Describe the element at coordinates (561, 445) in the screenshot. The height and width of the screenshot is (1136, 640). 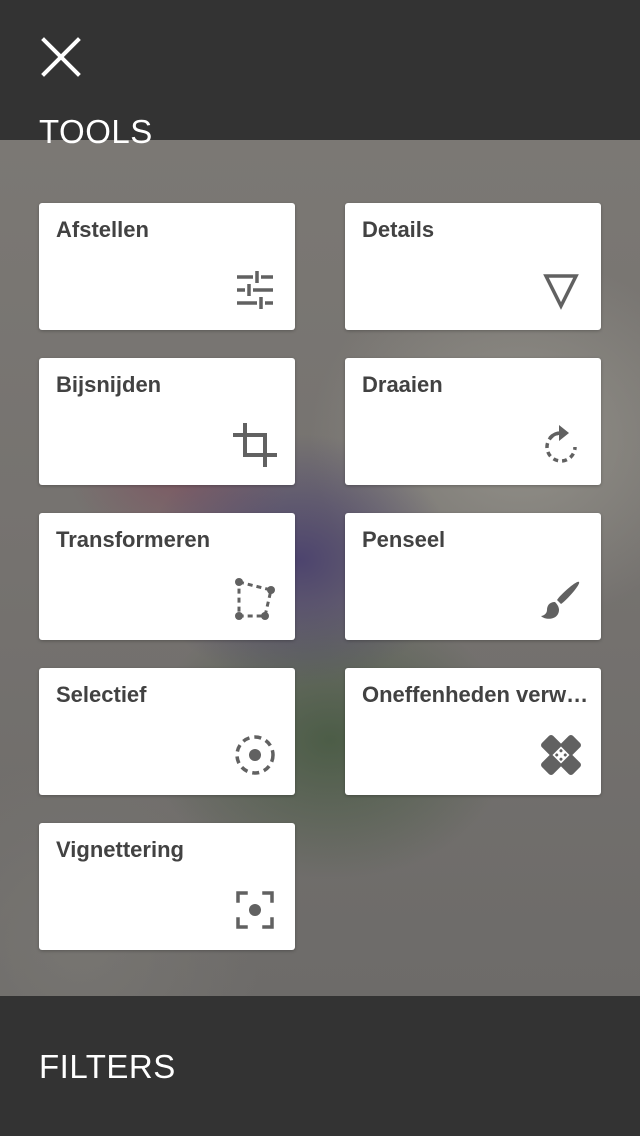
I see `rotate-icon` at that location.